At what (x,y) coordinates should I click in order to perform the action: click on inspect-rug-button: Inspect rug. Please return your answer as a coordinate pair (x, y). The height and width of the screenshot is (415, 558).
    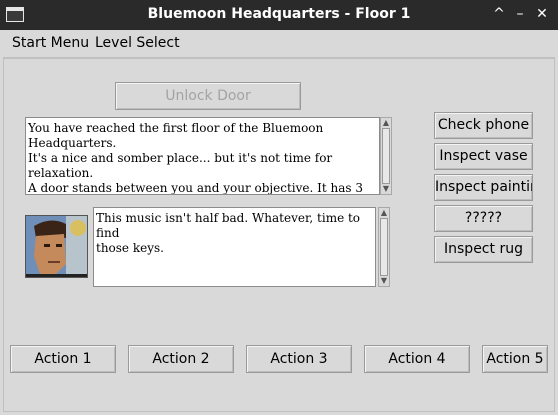
    Looking at the image, I should click on (483, 249).